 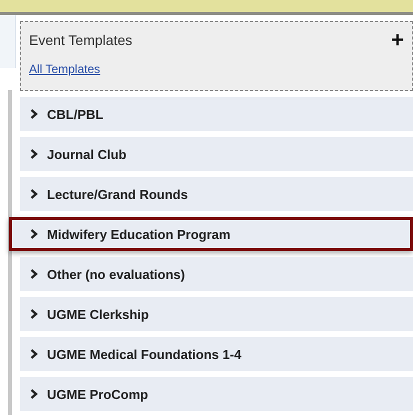 What do you see at coordinates (97, 394) in the screenshot?
I see `group-label: UGME ProComp` at bounding box center [97, 394].